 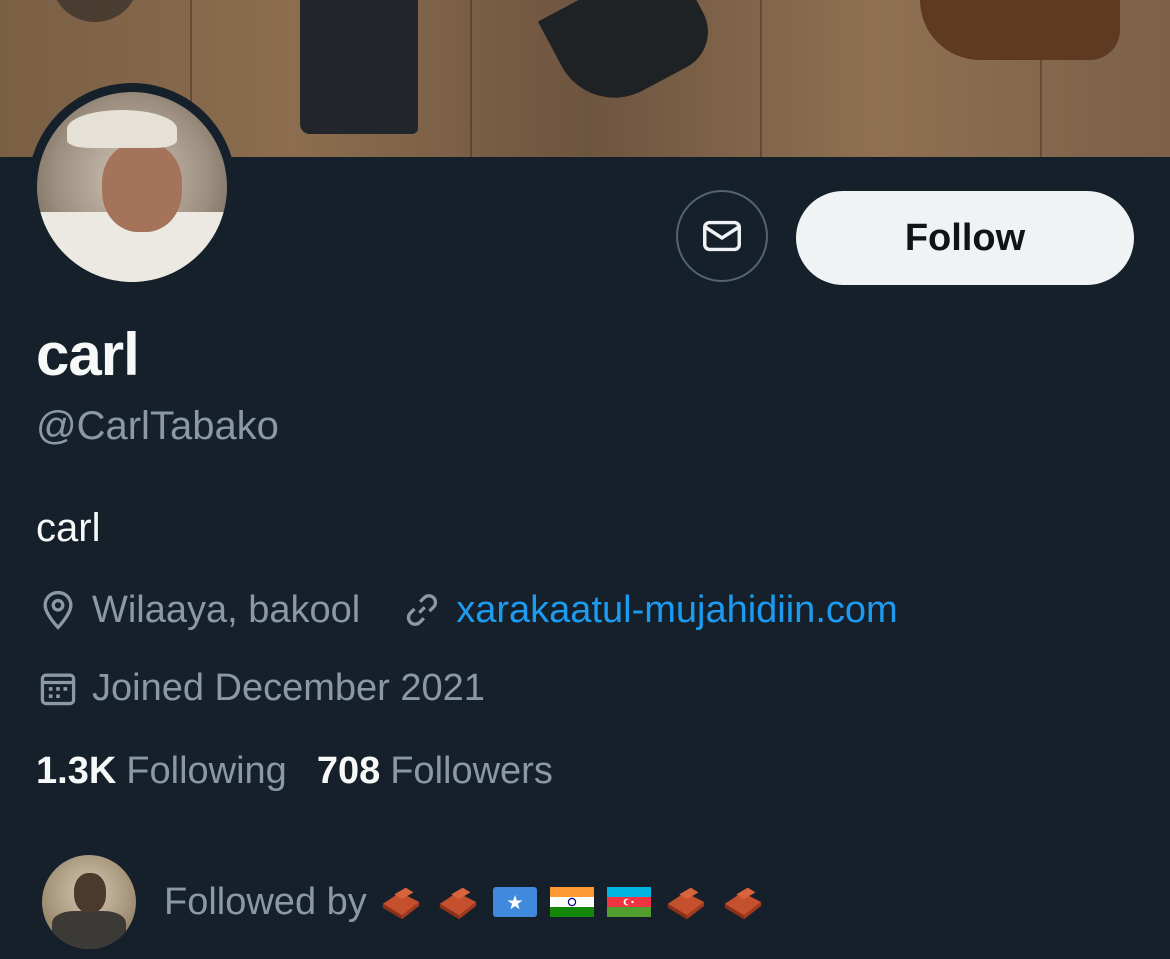 I want to click on user-bio: carl, so click(x=68, y=528).